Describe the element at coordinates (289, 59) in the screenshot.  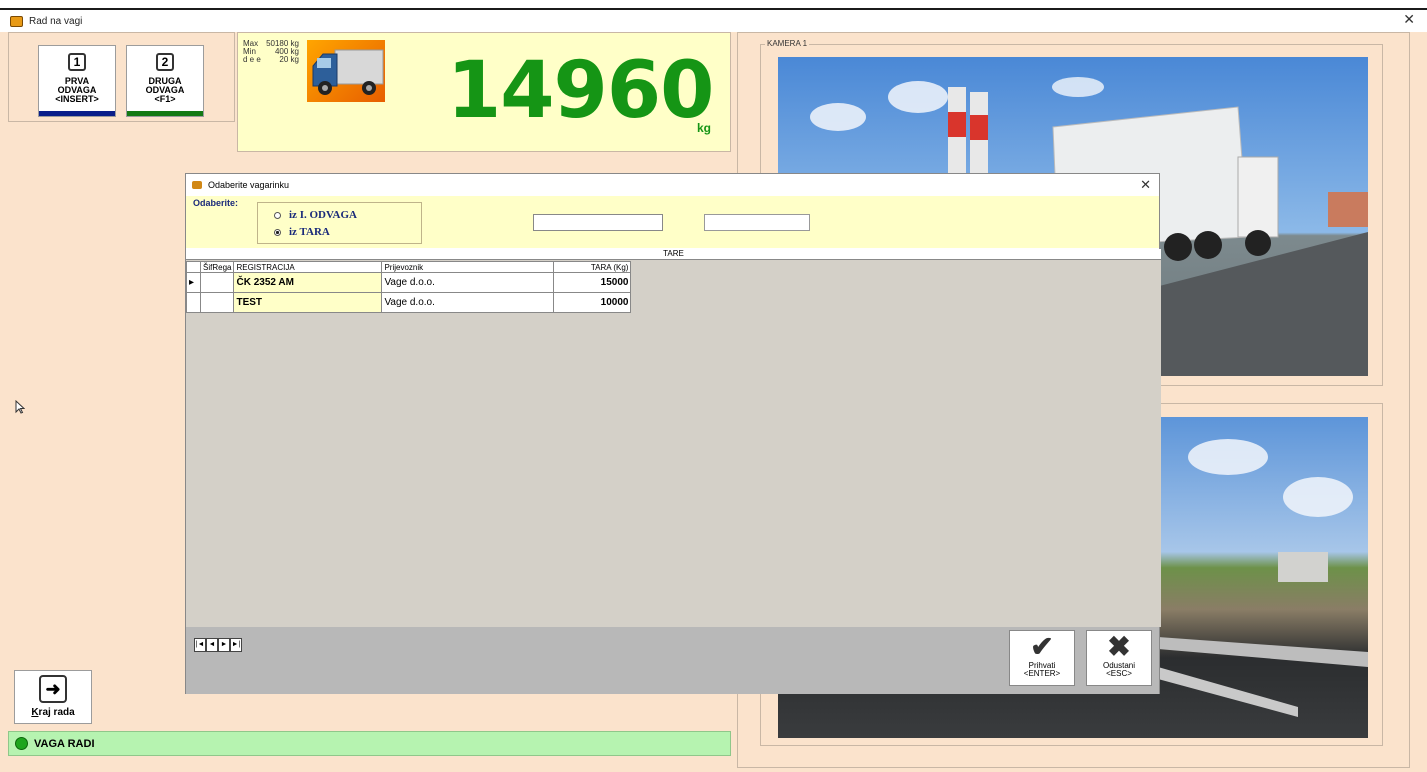
I see `division-value: 20 kg` at that location.